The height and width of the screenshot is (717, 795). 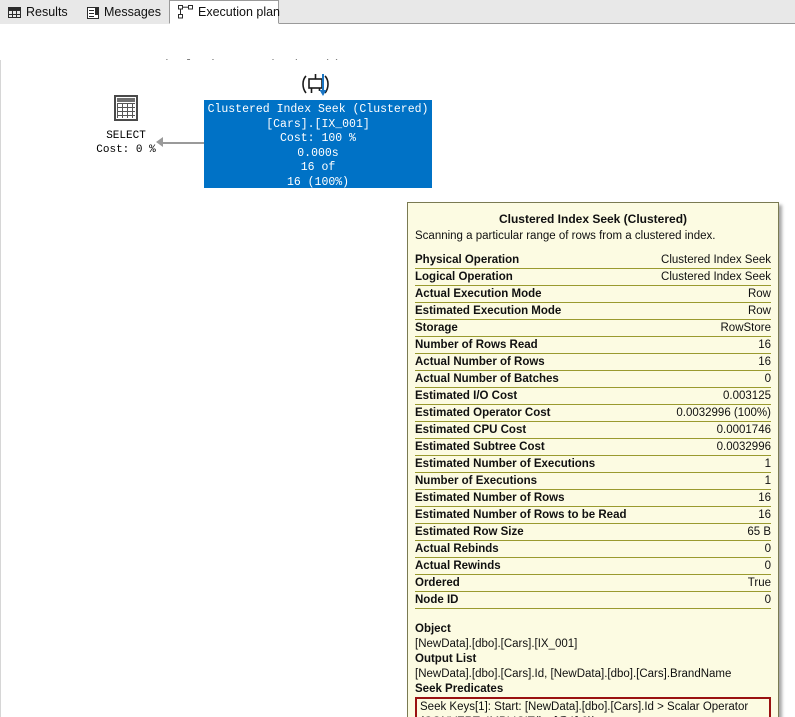 I want to click on plan-node-seek-line1: Clustered Index Seek (Clustered), so click(x=318, y=109).